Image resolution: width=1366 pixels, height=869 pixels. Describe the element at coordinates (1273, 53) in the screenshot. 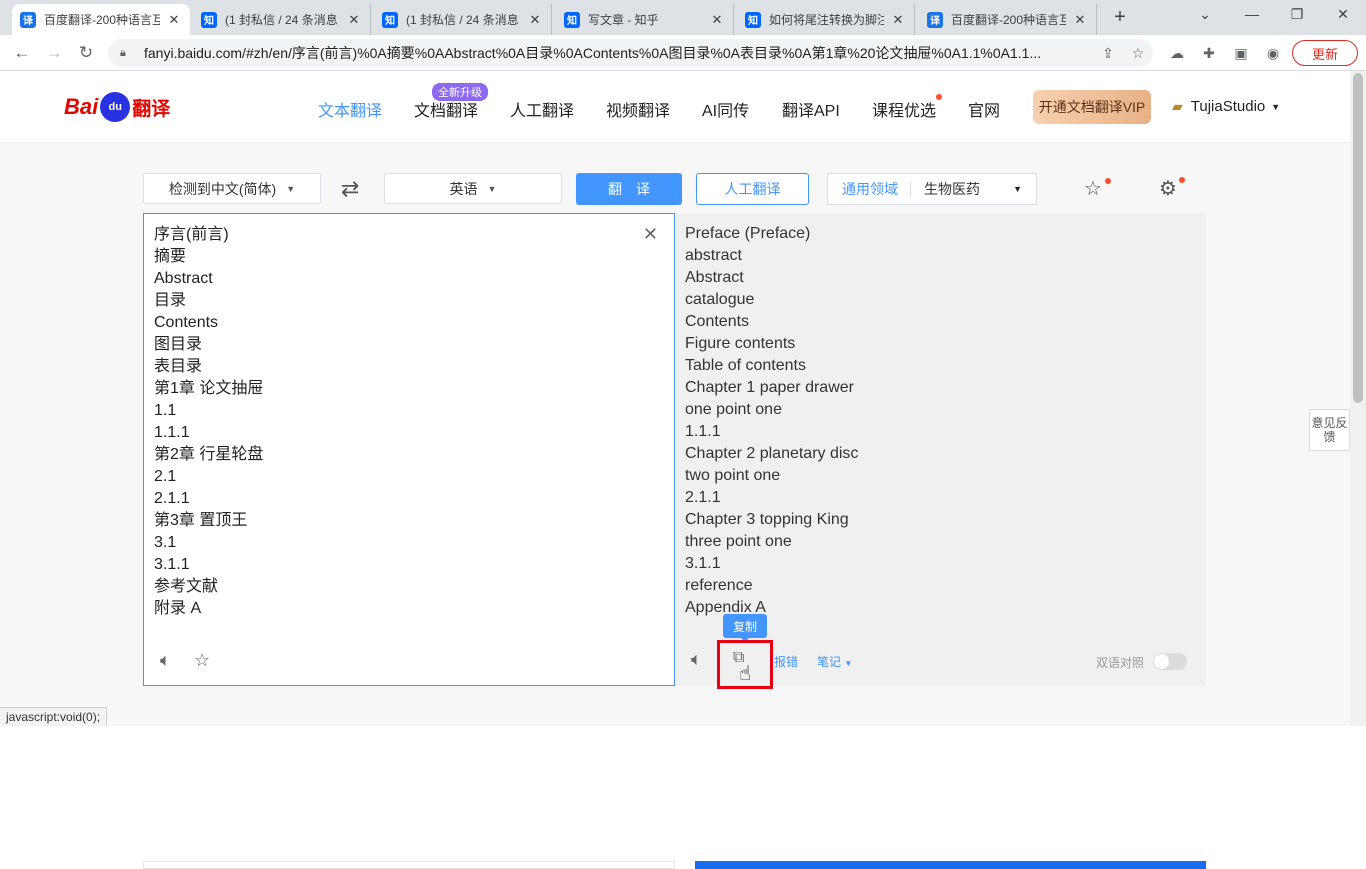

I see `profile-avatar-icon: ◉` at that location.